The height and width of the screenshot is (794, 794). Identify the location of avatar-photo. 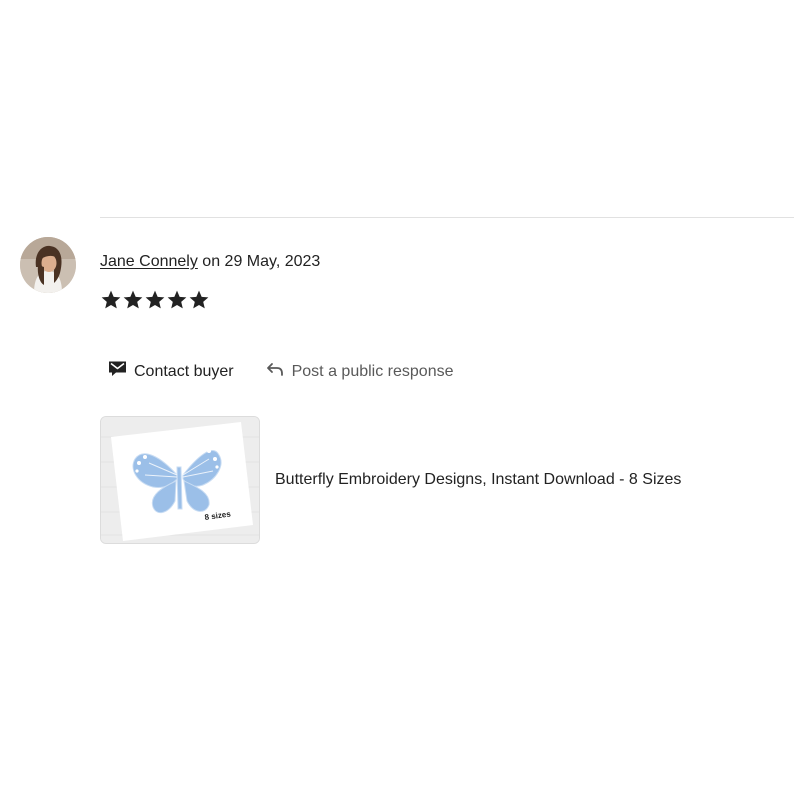
(48, 265).